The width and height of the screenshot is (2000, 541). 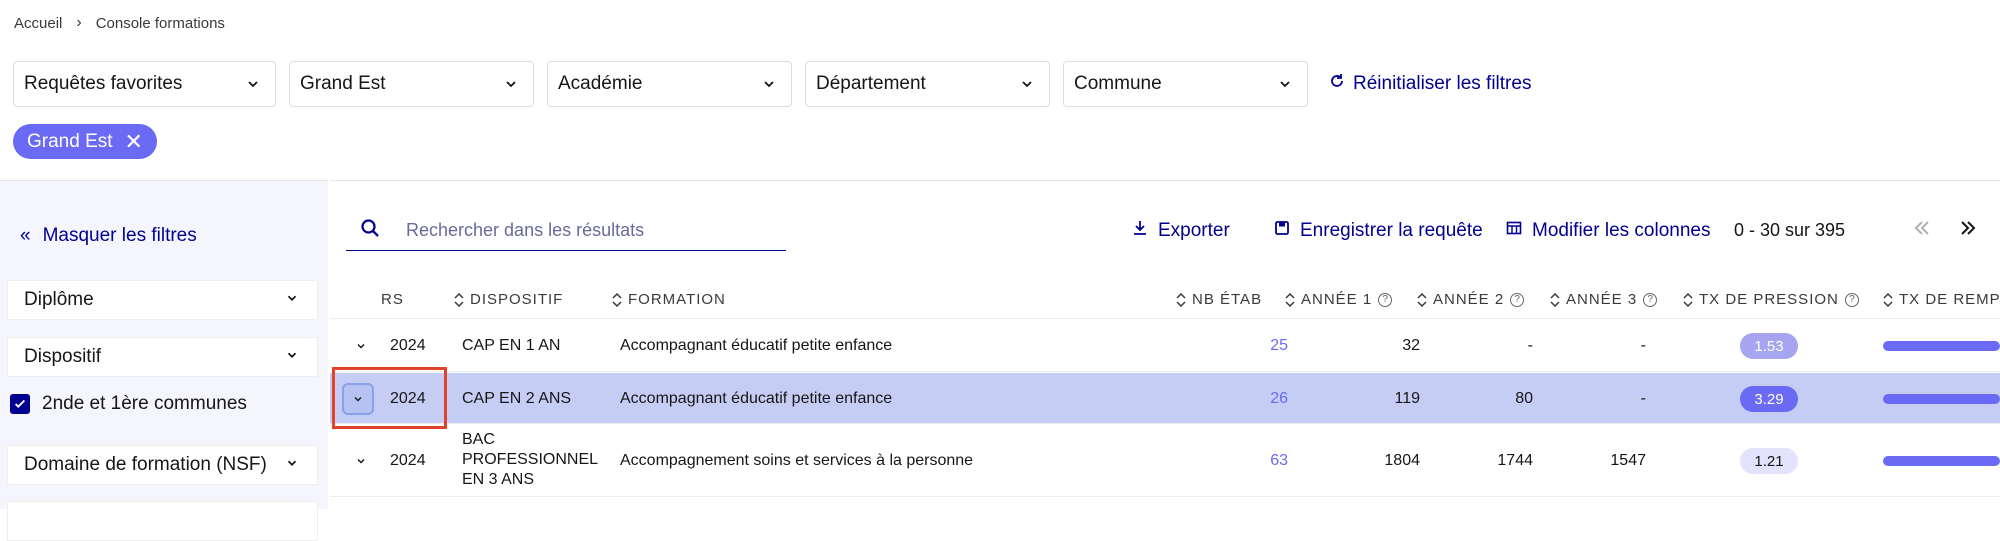 What do you see at coordinates (162, 357) in the screenshot?
I see `dispositif-filter: Dispositif` at bounding box center [162, 357].